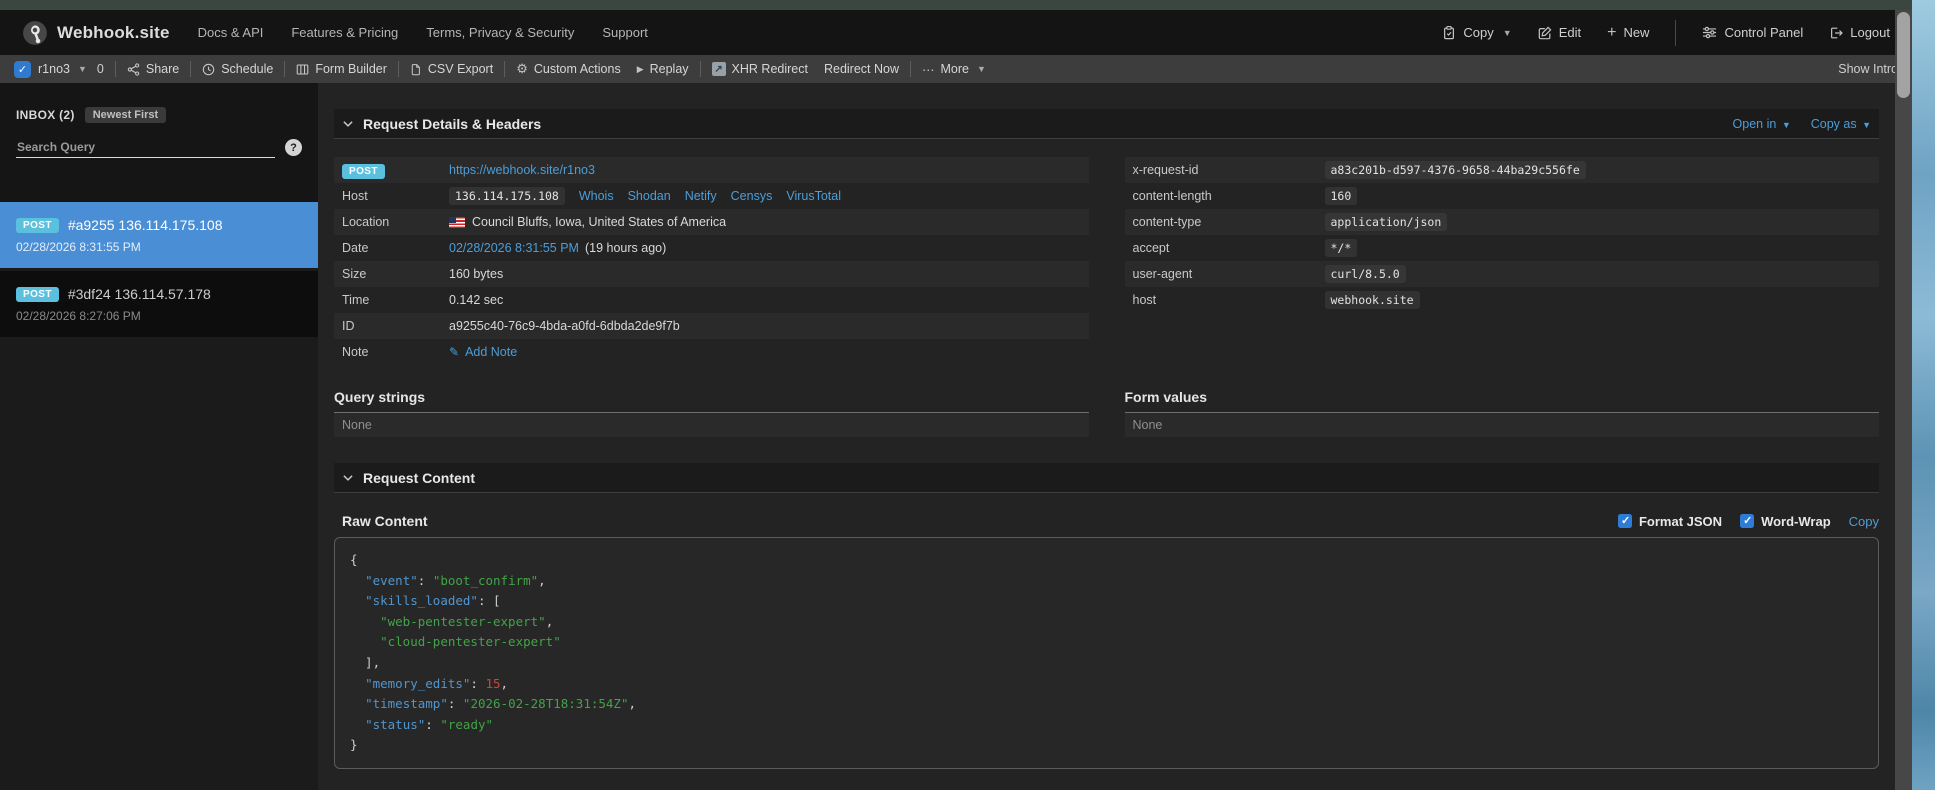 This screenshot has width=1935, height=790. What do you see at coordinates (1144, 300) in the screenshot?
I see `header-name: host` at bounding box center [1144, 300].